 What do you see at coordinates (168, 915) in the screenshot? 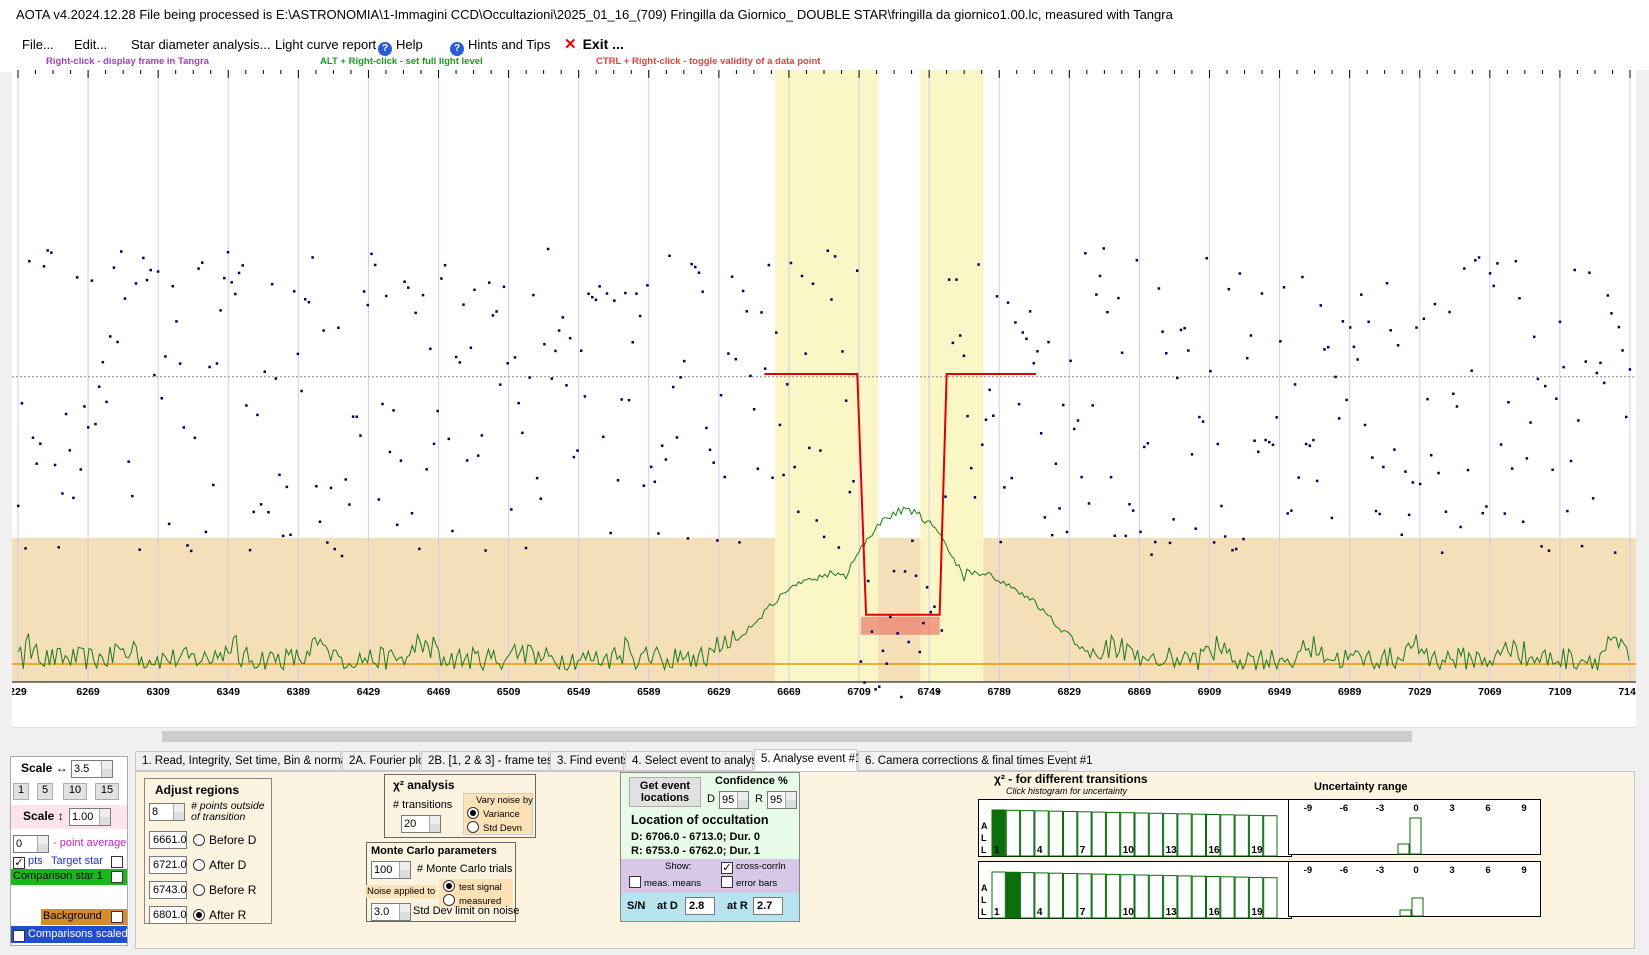
I see `after-r-value: 6801.0` at bounding box center [168, 915].